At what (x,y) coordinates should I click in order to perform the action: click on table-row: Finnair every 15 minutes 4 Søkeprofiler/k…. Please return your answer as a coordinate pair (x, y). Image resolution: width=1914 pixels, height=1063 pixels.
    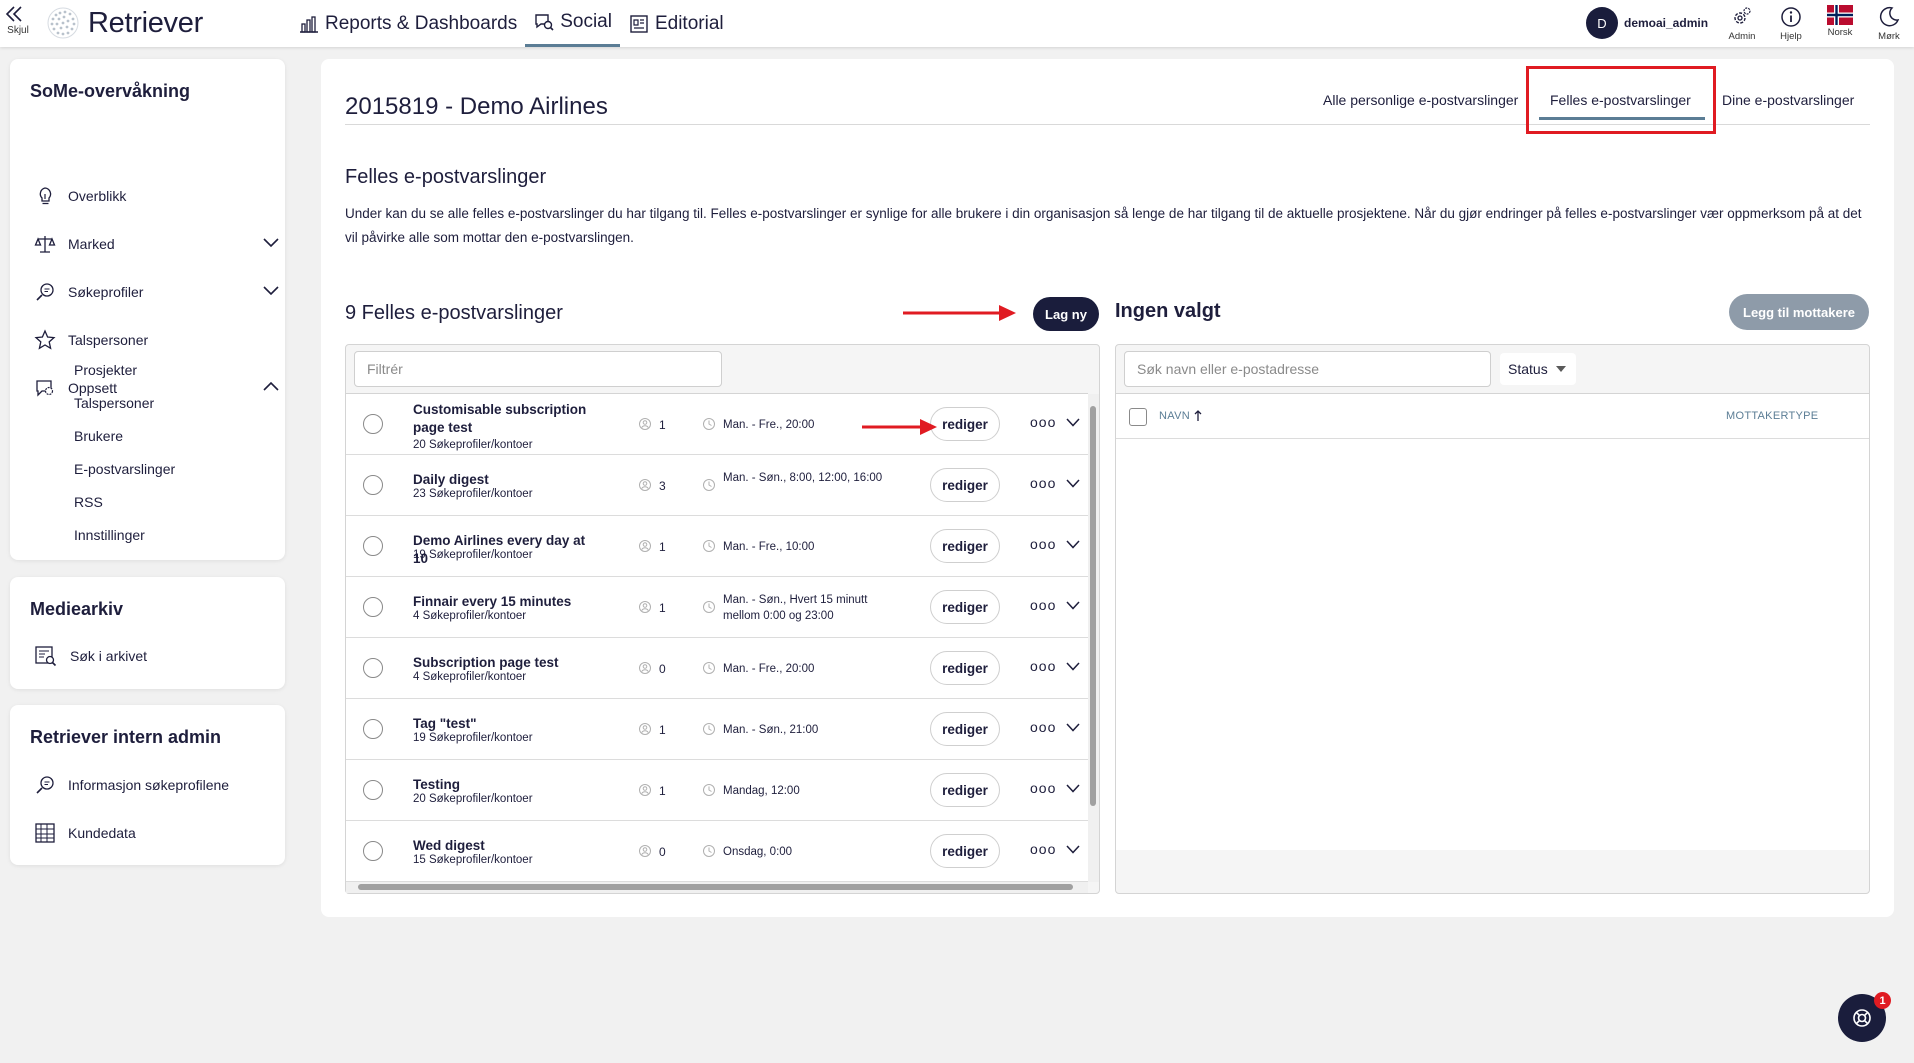
    Looking at the image, I should click on (717, 607).